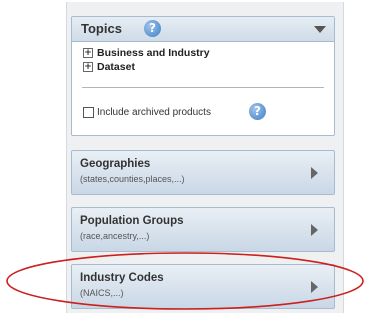  I want to click on topics-title: Topics, so click(101, 28).